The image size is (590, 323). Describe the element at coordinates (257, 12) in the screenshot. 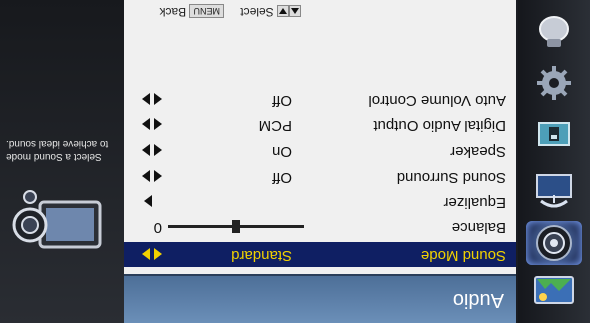

I see `select-hint-label: Select` at that location.